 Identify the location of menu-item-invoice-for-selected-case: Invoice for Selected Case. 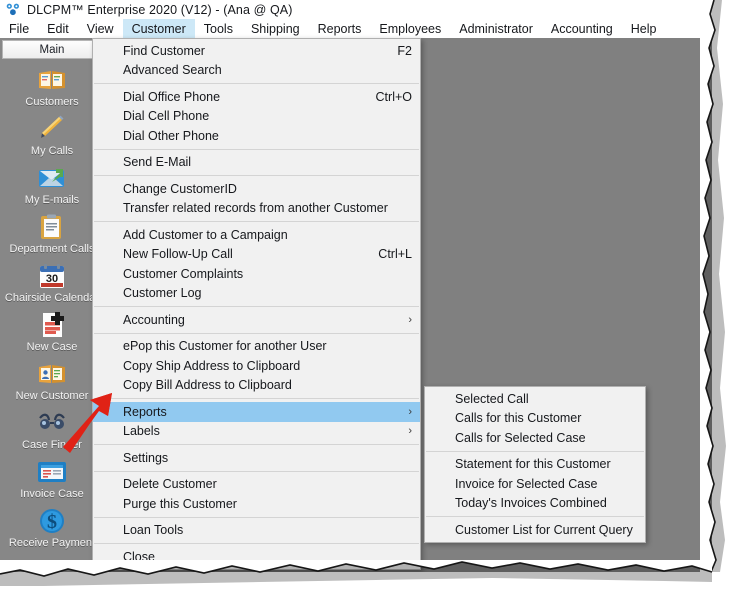
(535, 484).